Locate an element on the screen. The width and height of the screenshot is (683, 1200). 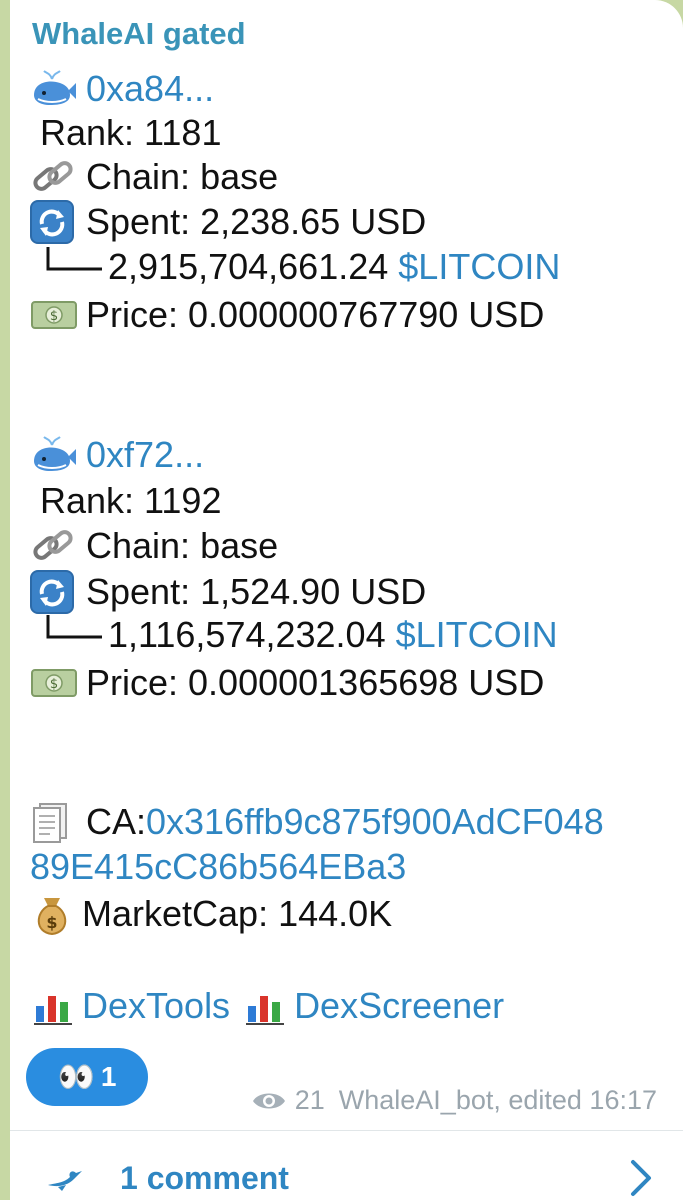
reaction-count: 1 is located at coordinates (108, 1076).